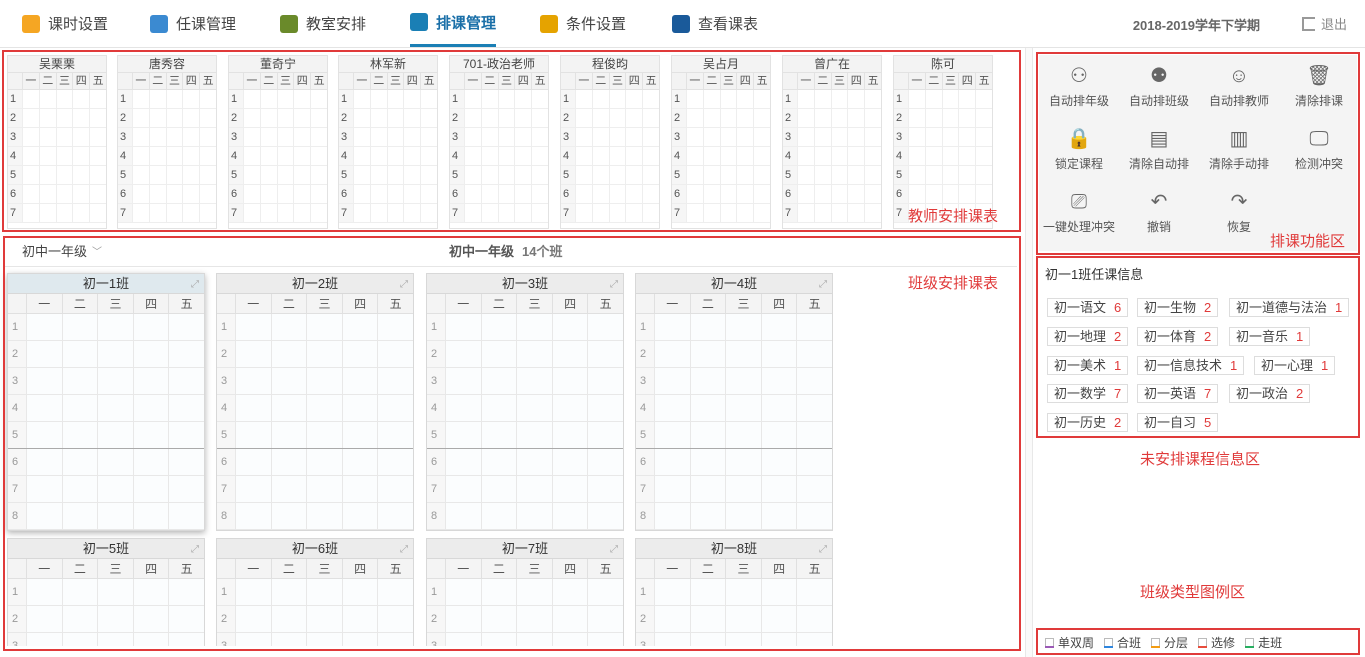 This screenshot has height=657, width=1365. I want to click on class-card-2: 初一3班 ⤢ 一二三四五 1 2 3 4 5 6 7 8, so click(525, 402).